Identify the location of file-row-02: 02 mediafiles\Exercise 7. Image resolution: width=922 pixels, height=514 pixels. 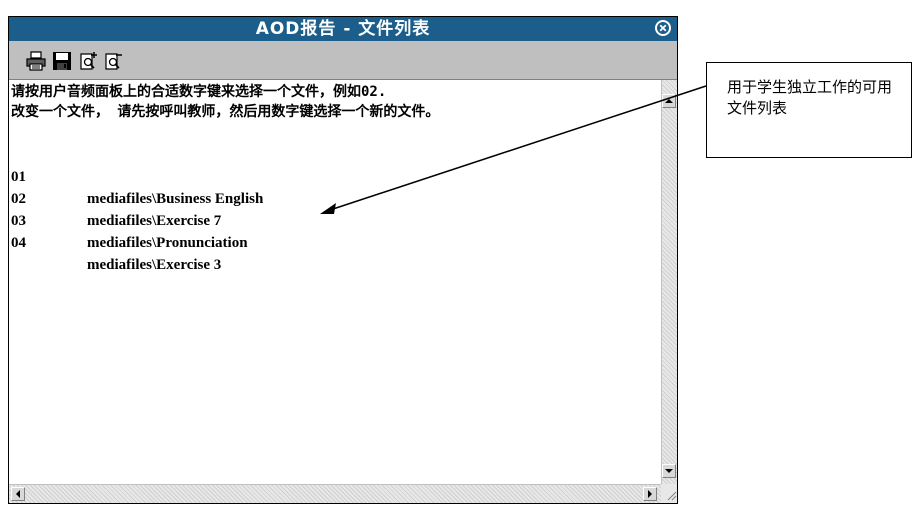
(211, 197).